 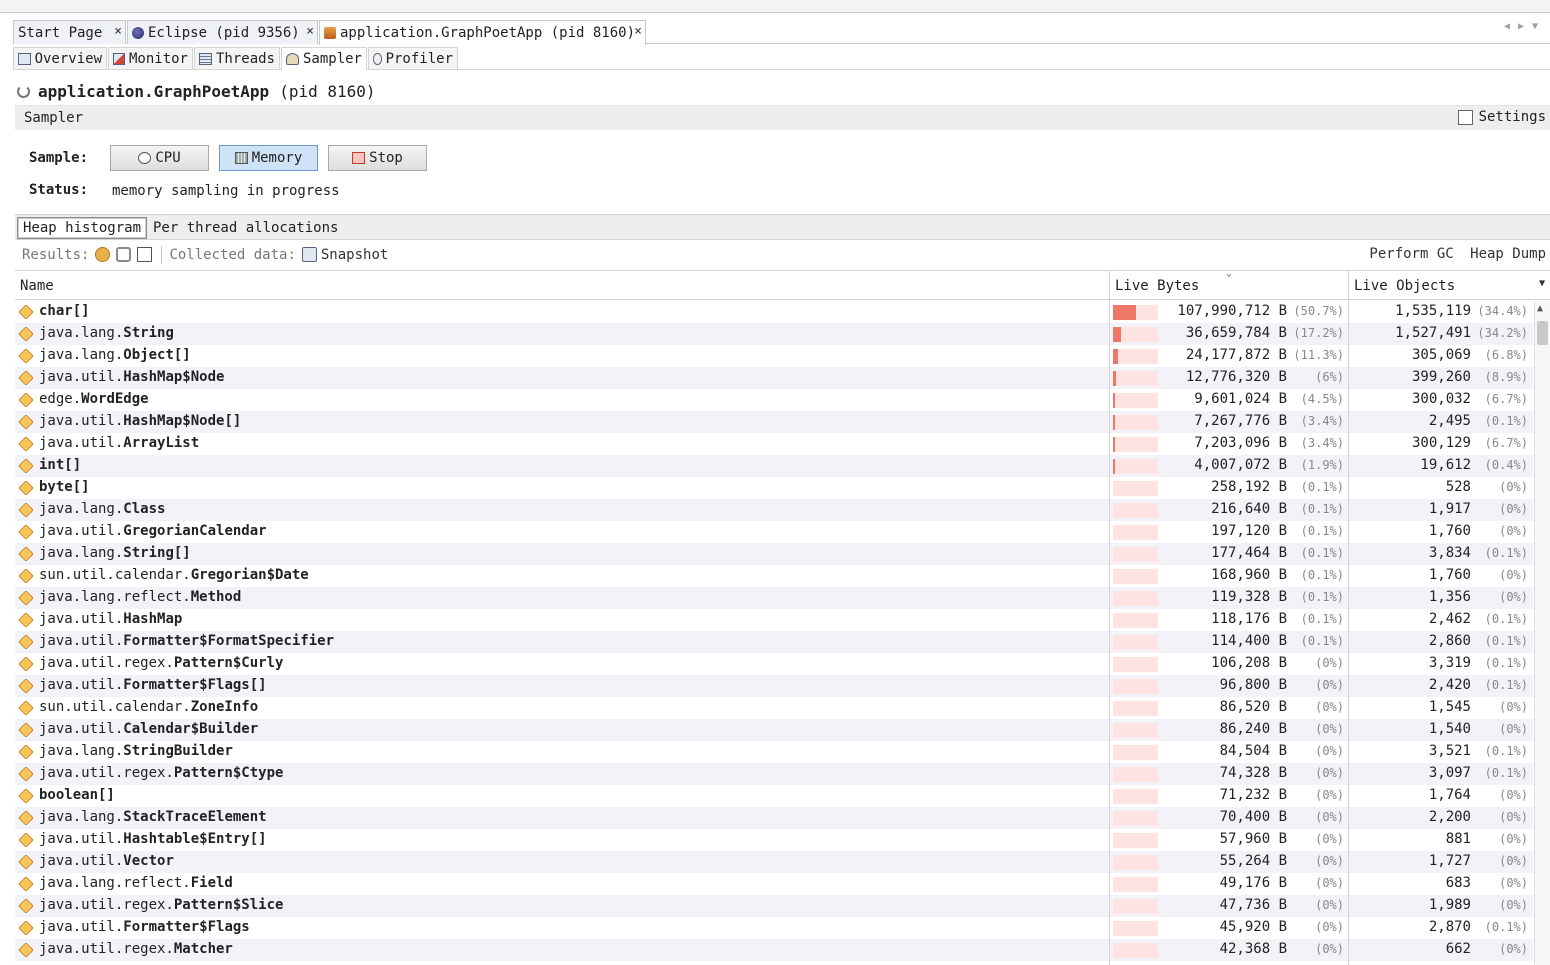 What do you see at coordinates (237, 58) in the screenshot?
I see `tab-threads: Threads` at bounding box center [237, 58].